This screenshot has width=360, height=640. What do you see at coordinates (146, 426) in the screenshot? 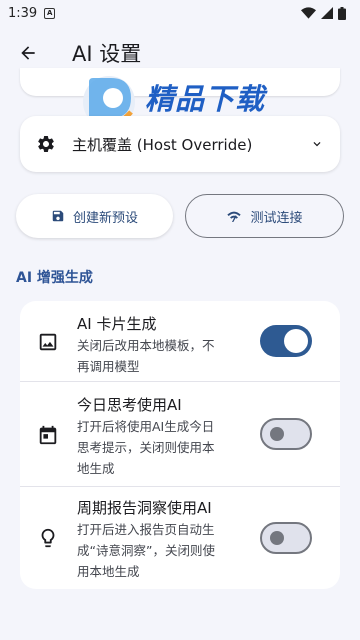
I see `setting-desc-line: 打开后将使用AI生成今日` at bounding box center [146, 426].